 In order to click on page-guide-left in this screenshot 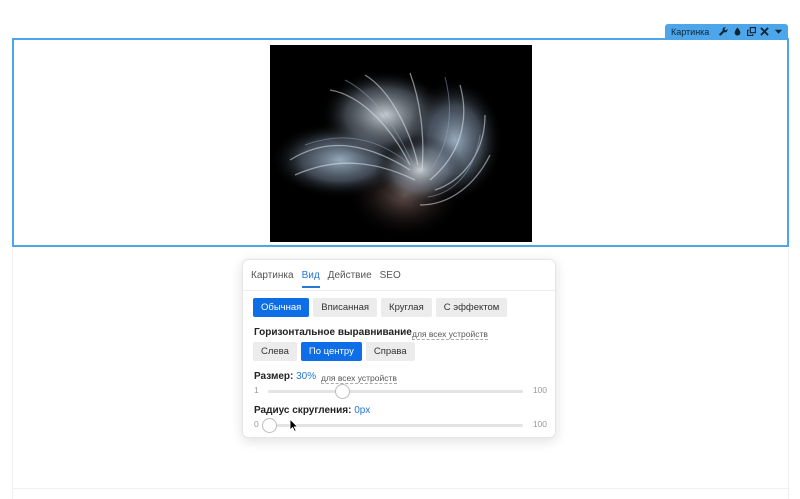, I will do `click(12, 373)`.